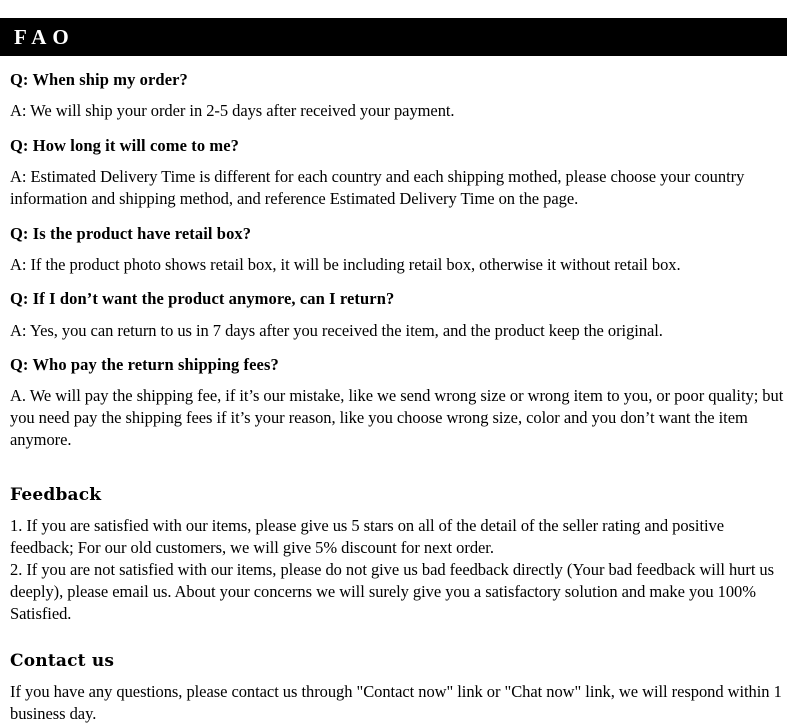 The image size is (800, 725). What do you see at coordinates (144, 365) in the screenshot?
I see `faq-question: Q: Who pay the return shipping fees?` at bounding box center [144, 365].